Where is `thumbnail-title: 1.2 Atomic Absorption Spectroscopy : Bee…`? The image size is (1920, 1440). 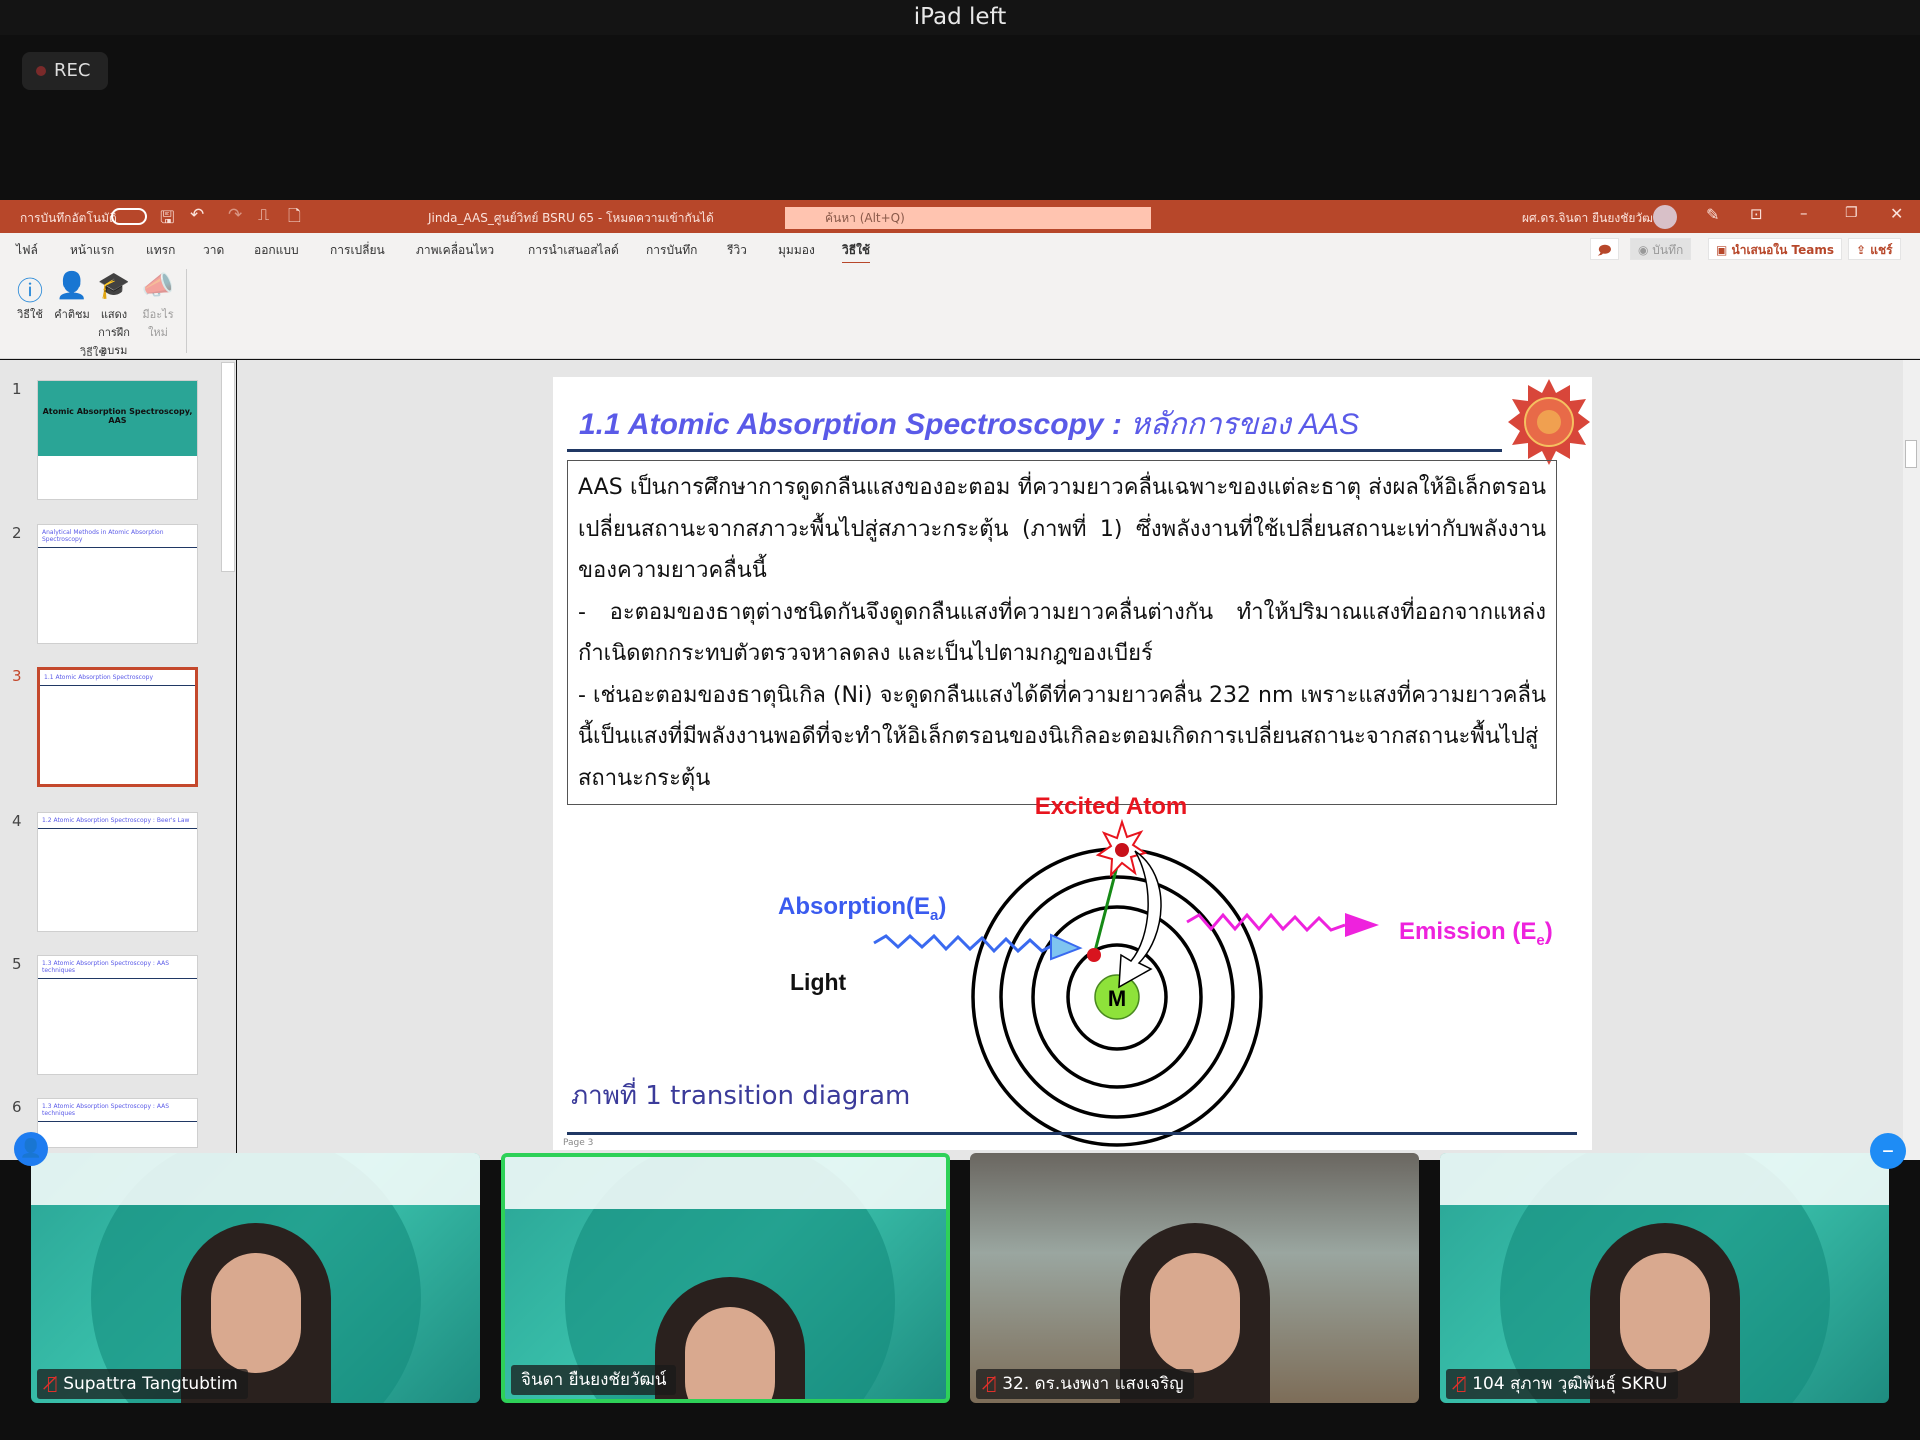 thumbnail-title: 1.2 Atomic Absorption Spectroscopy : Bee… is located at coordinates (117, 821).